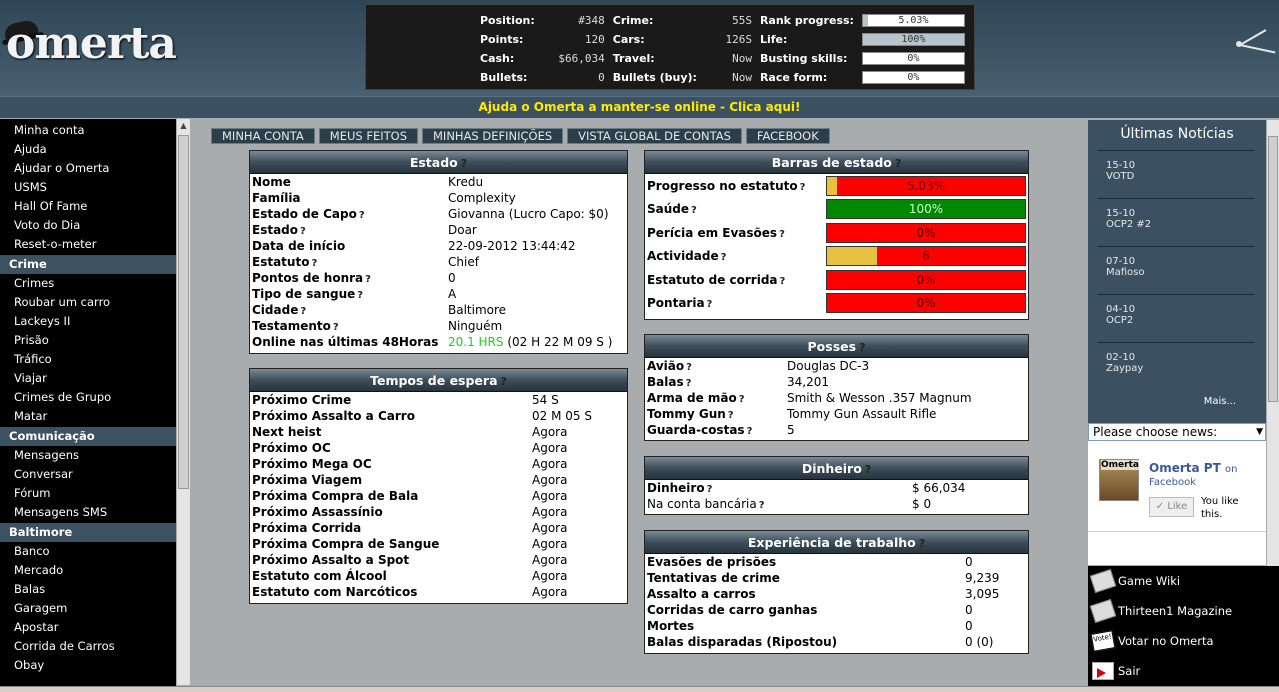 The width and height of the screenshot is (1279, 692). I want to click on nav-item: Apostar, so click(88, 627).